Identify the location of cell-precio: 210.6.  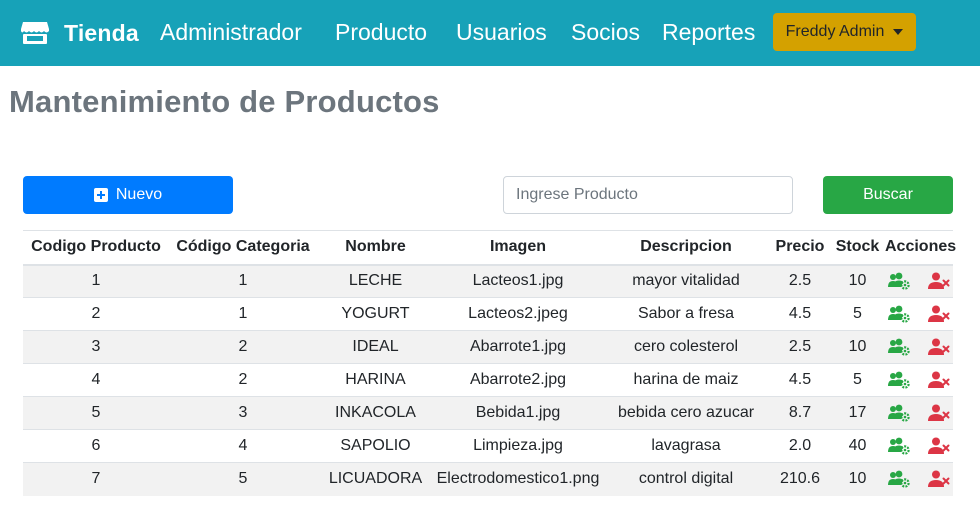
(800, 479).